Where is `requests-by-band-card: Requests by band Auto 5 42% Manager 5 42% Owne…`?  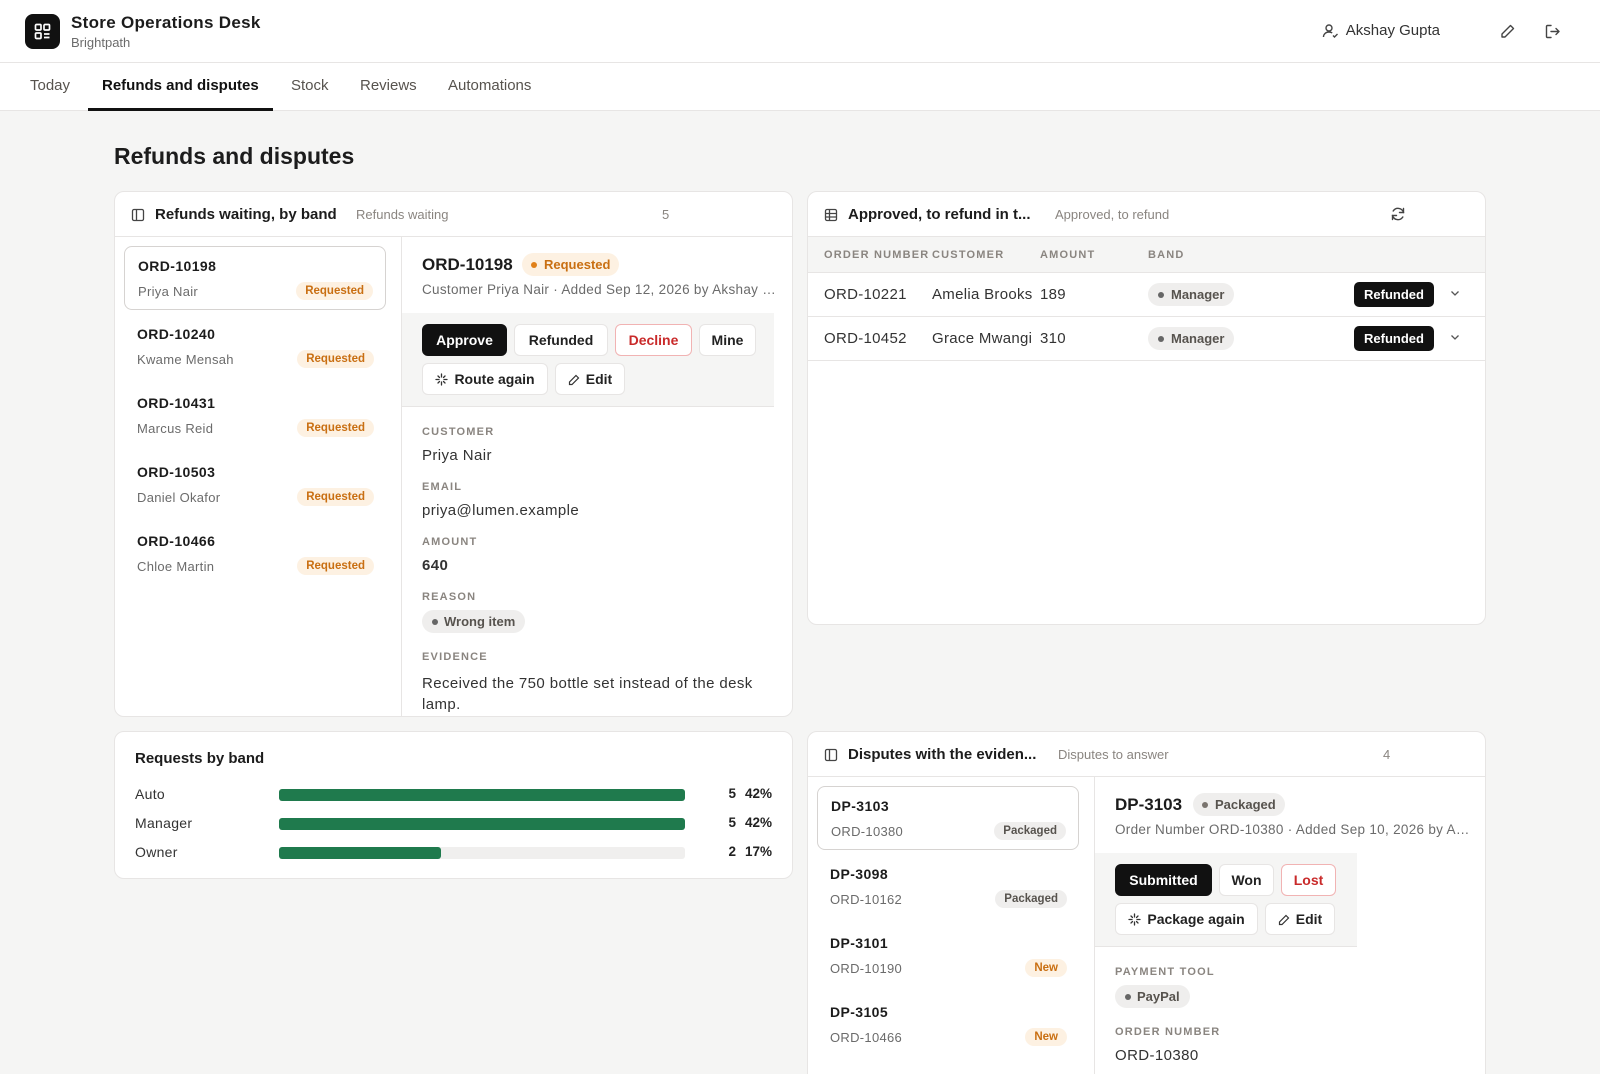
requests-by-band-card: Requests by band Auto 5 42% Manager 5 42% Owne… is located at coordinates (453, 805).